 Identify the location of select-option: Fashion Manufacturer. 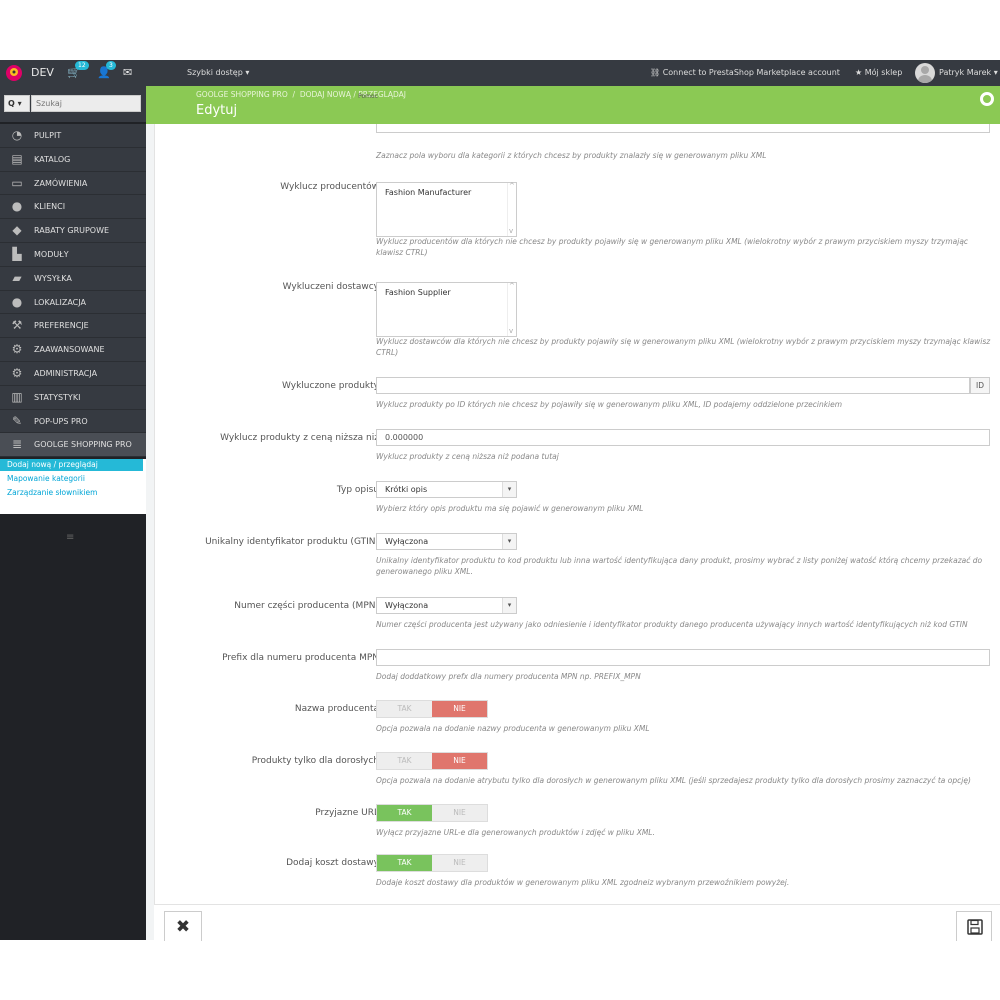
(428, 192).